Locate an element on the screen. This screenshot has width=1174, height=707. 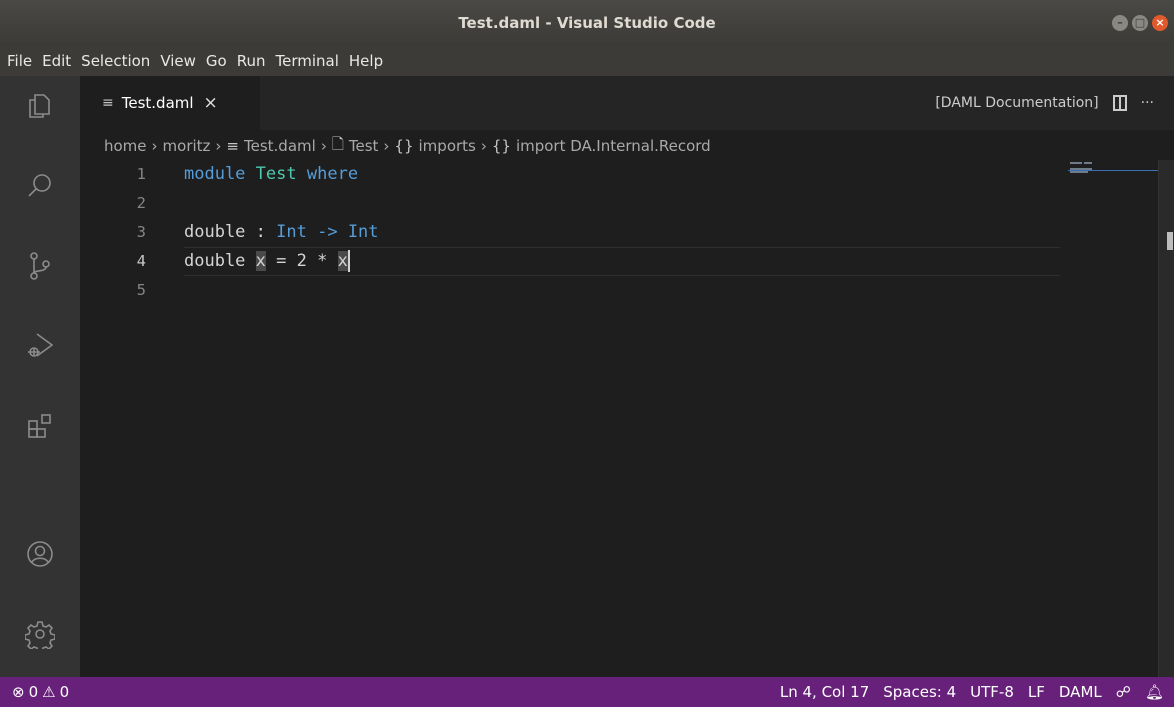
split-editor-icon is located at coordinates (1119, 103).